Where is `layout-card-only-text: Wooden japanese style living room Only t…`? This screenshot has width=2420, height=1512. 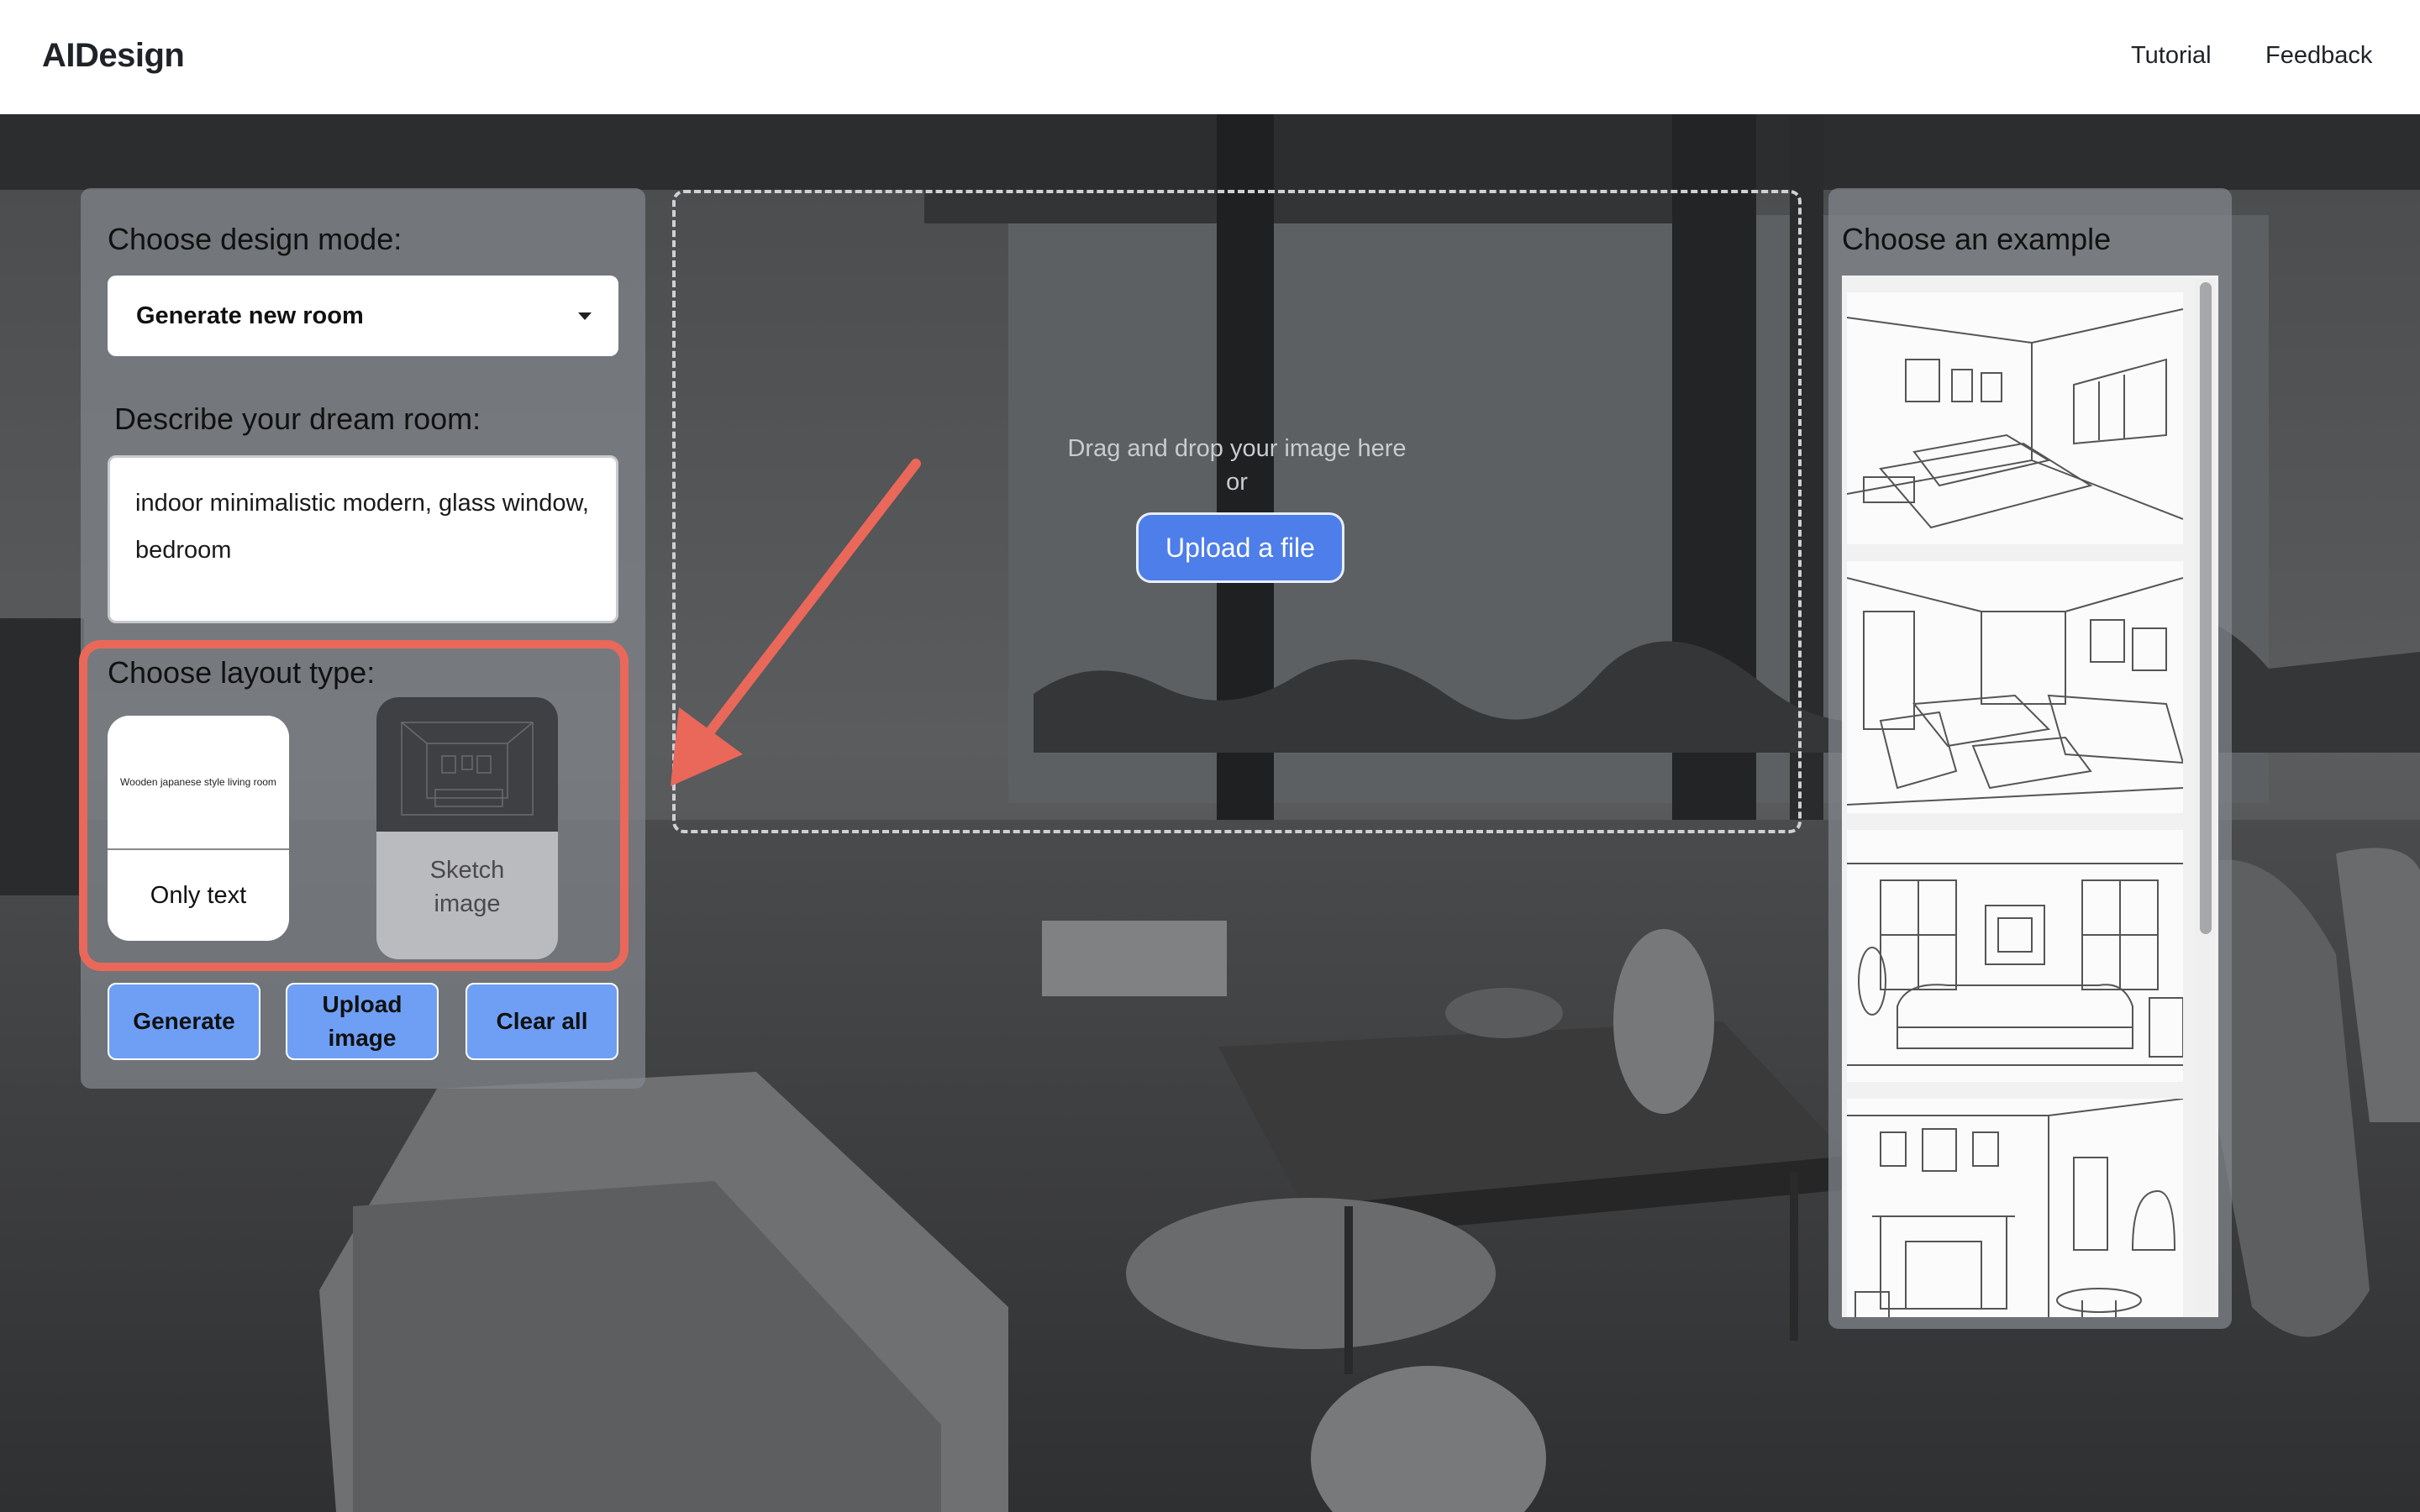
layout-card-only-text: Wooden japanese style living room Only t… is located at coordinates (199, 828).